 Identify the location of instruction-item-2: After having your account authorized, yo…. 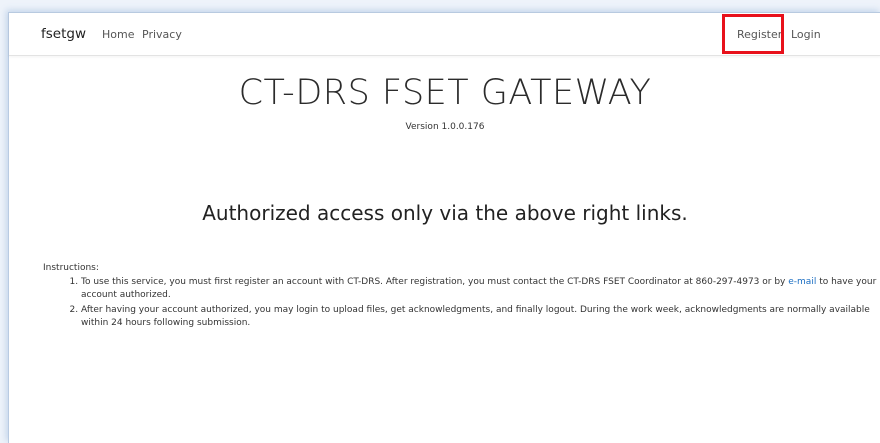
(480, 317).